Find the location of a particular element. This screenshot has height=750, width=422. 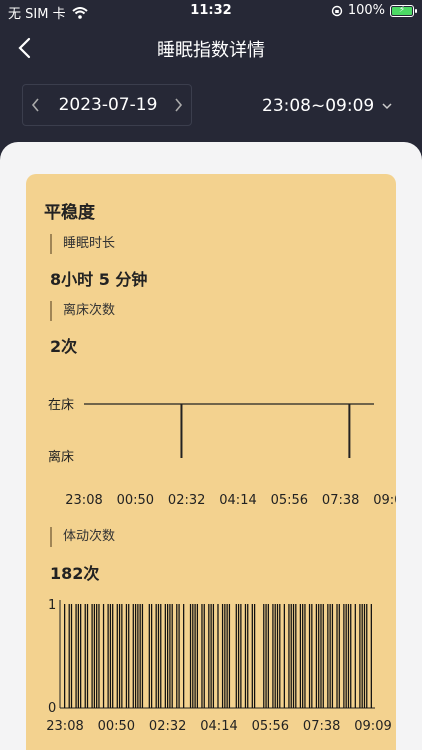

y-tick-label: 0 is located at coordinates (52, 708).